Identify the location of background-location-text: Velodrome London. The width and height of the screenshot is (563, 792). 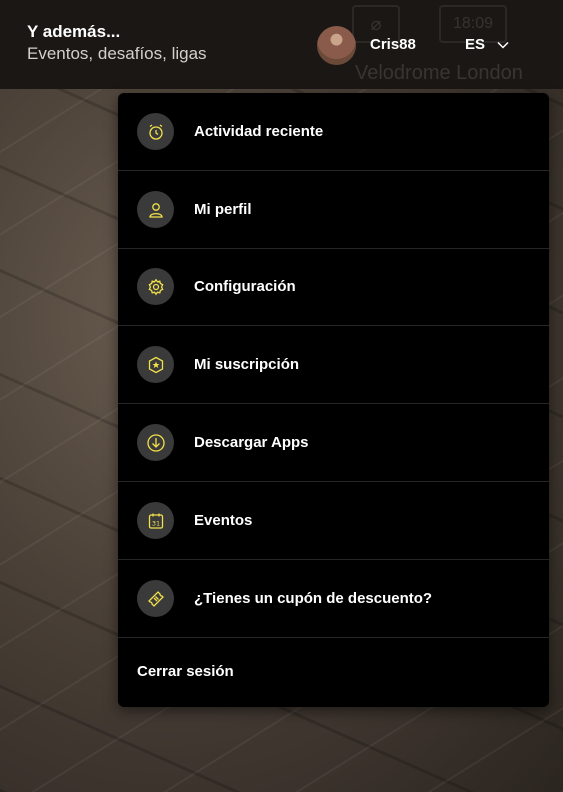
(439, 73).